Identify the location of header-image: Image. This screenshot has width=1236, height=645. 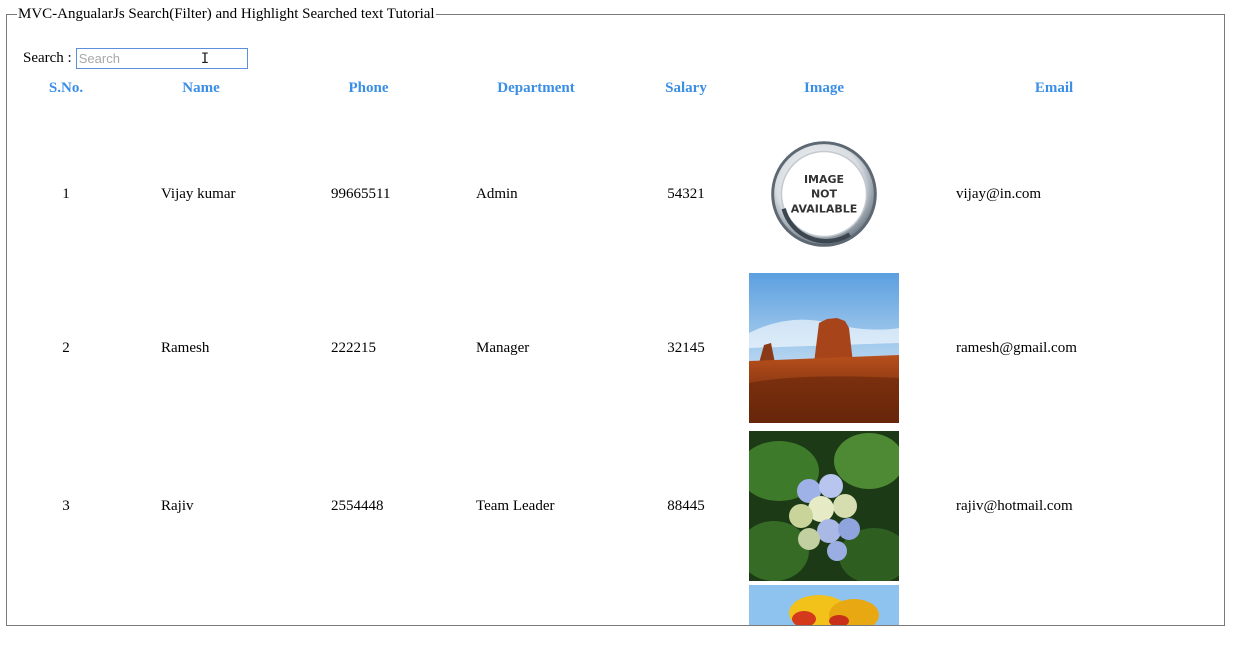
(824, 88).